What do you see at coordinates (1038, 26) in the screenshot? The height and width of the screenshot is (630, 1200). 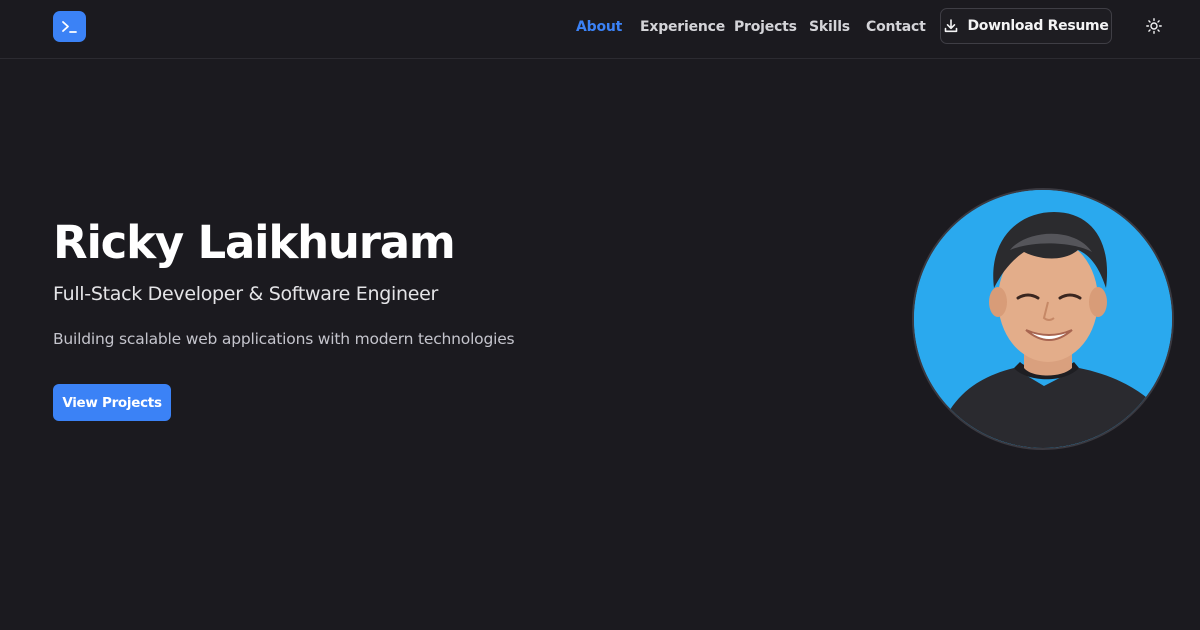 I see `download-resume-label: Download Resume` at bounding box center [1038, 26].